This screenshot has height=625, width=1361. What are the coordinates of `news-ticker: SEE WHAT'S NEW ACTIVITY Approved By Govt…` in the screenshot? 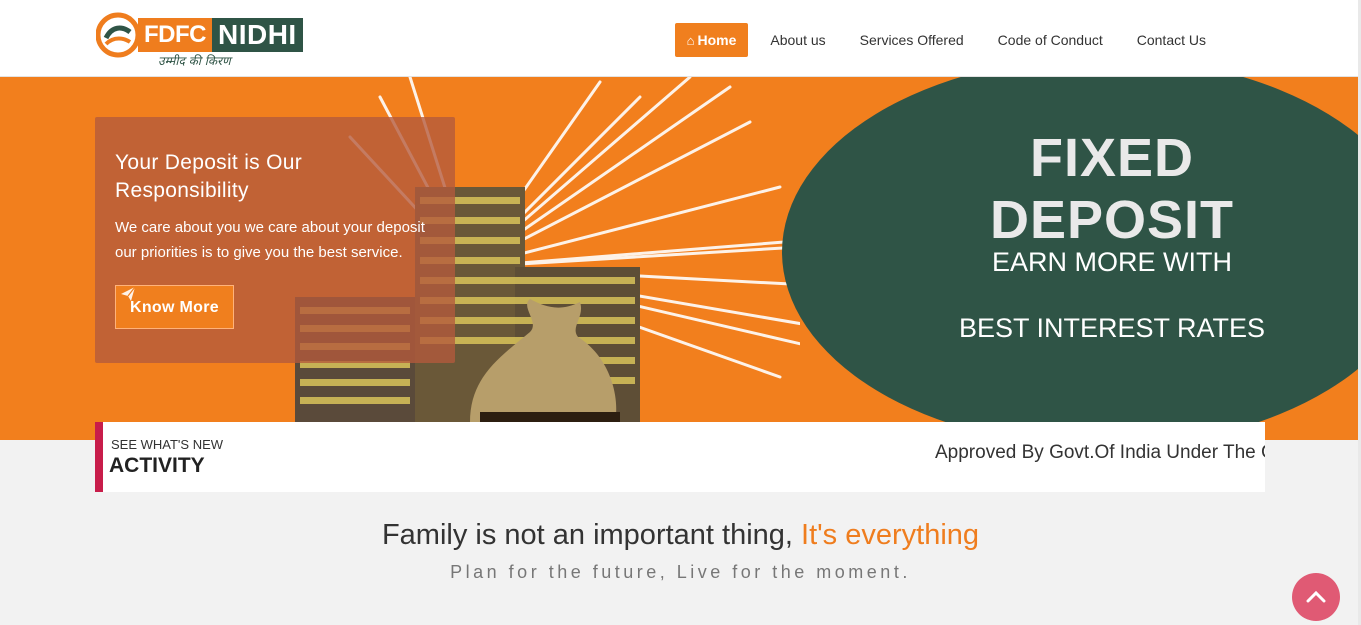 It's located at (680, 457).